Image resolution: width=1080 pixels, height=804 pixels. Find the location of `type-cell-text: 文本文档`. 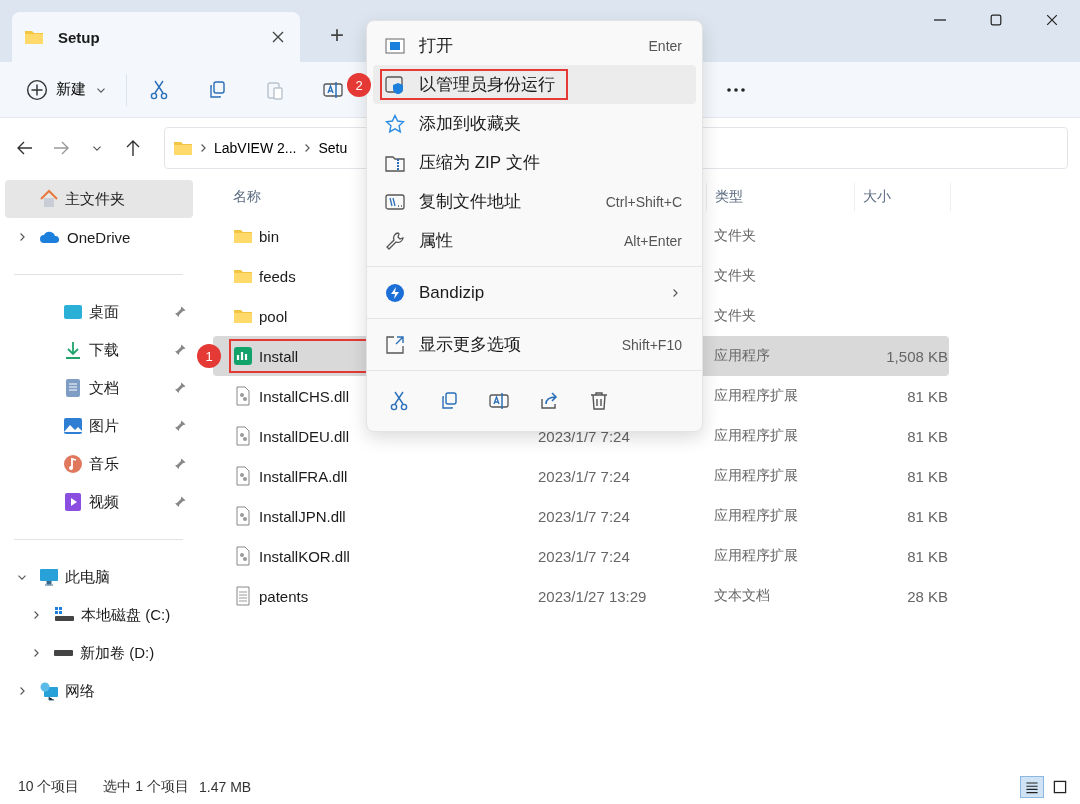

type-cell-text: 文本文档 is located at coordinates (742, 596).